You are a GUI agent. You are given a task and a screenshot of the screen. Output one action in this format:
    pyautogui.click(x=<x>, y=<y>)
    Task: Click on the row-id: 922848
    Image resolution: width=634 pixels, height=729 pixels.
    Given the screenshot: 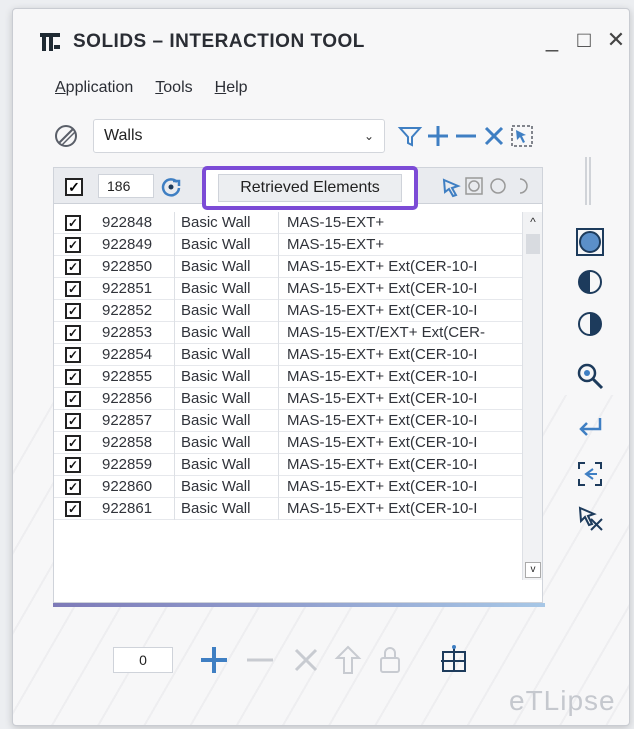 What is the action you would take?
    pyautogui.click(x=127, y=222)
    